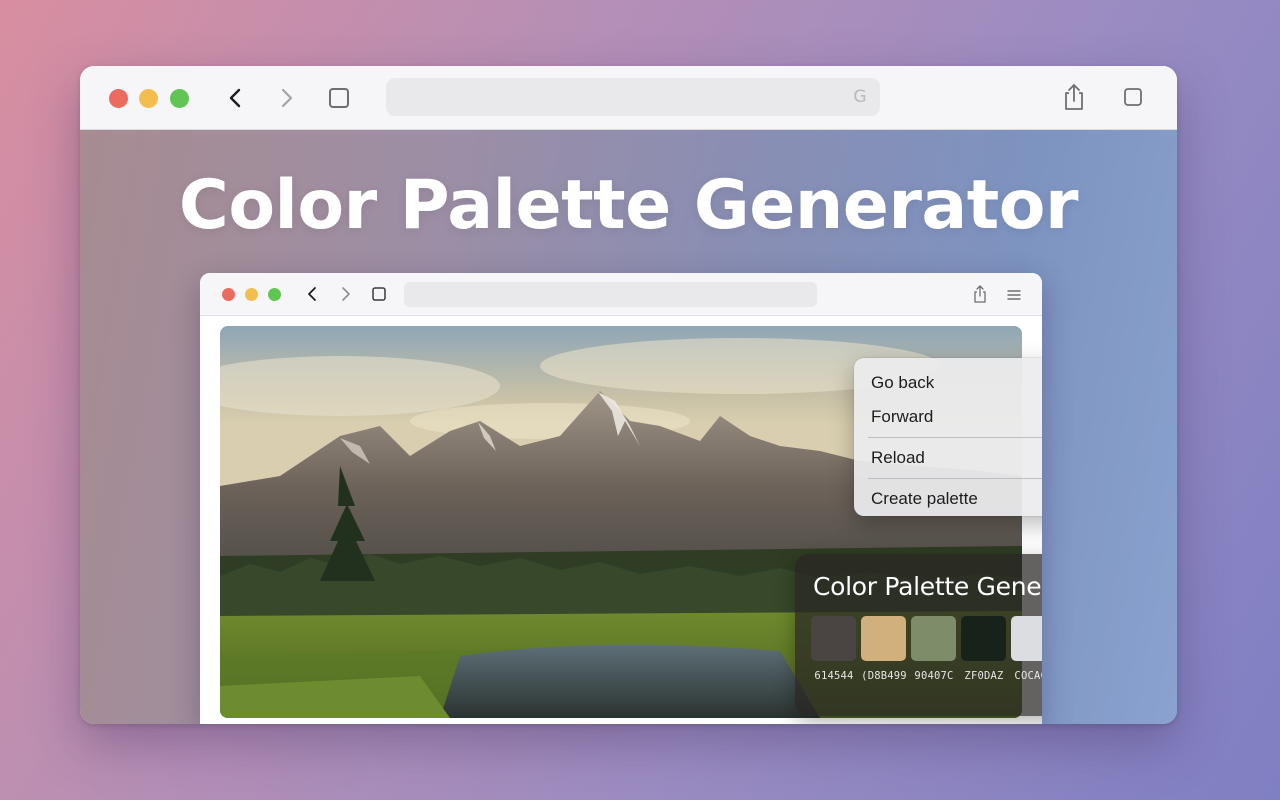 This screenshot has height=800, width=1280. I want to click on menu-item-forward: Forward, so click(948, 417).